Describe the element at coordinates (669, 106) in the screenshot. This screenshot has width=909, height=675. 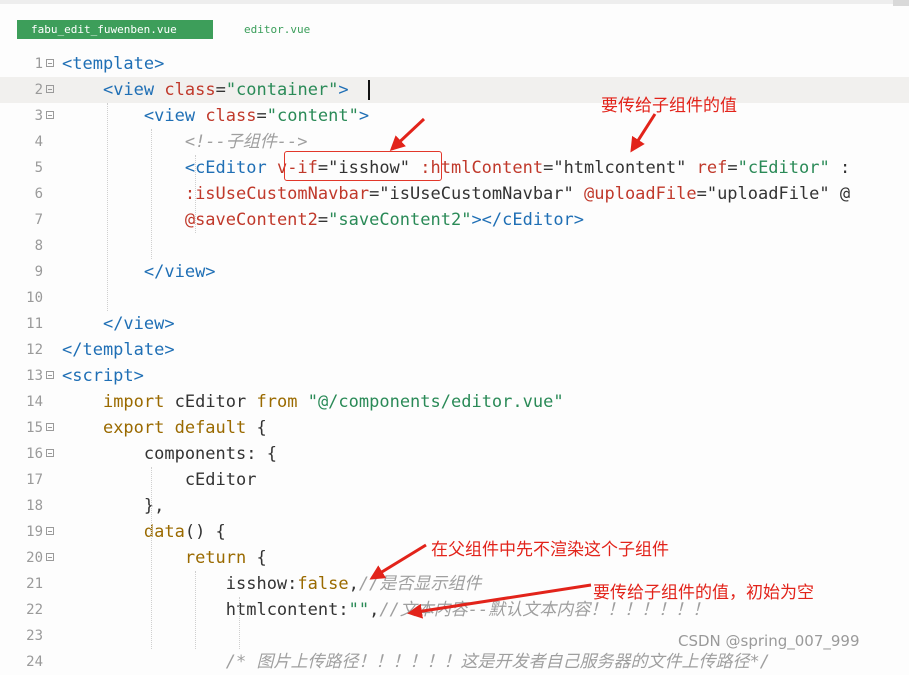
I see `annotation-pass-to-child: 要传给子组件的值` at that location.